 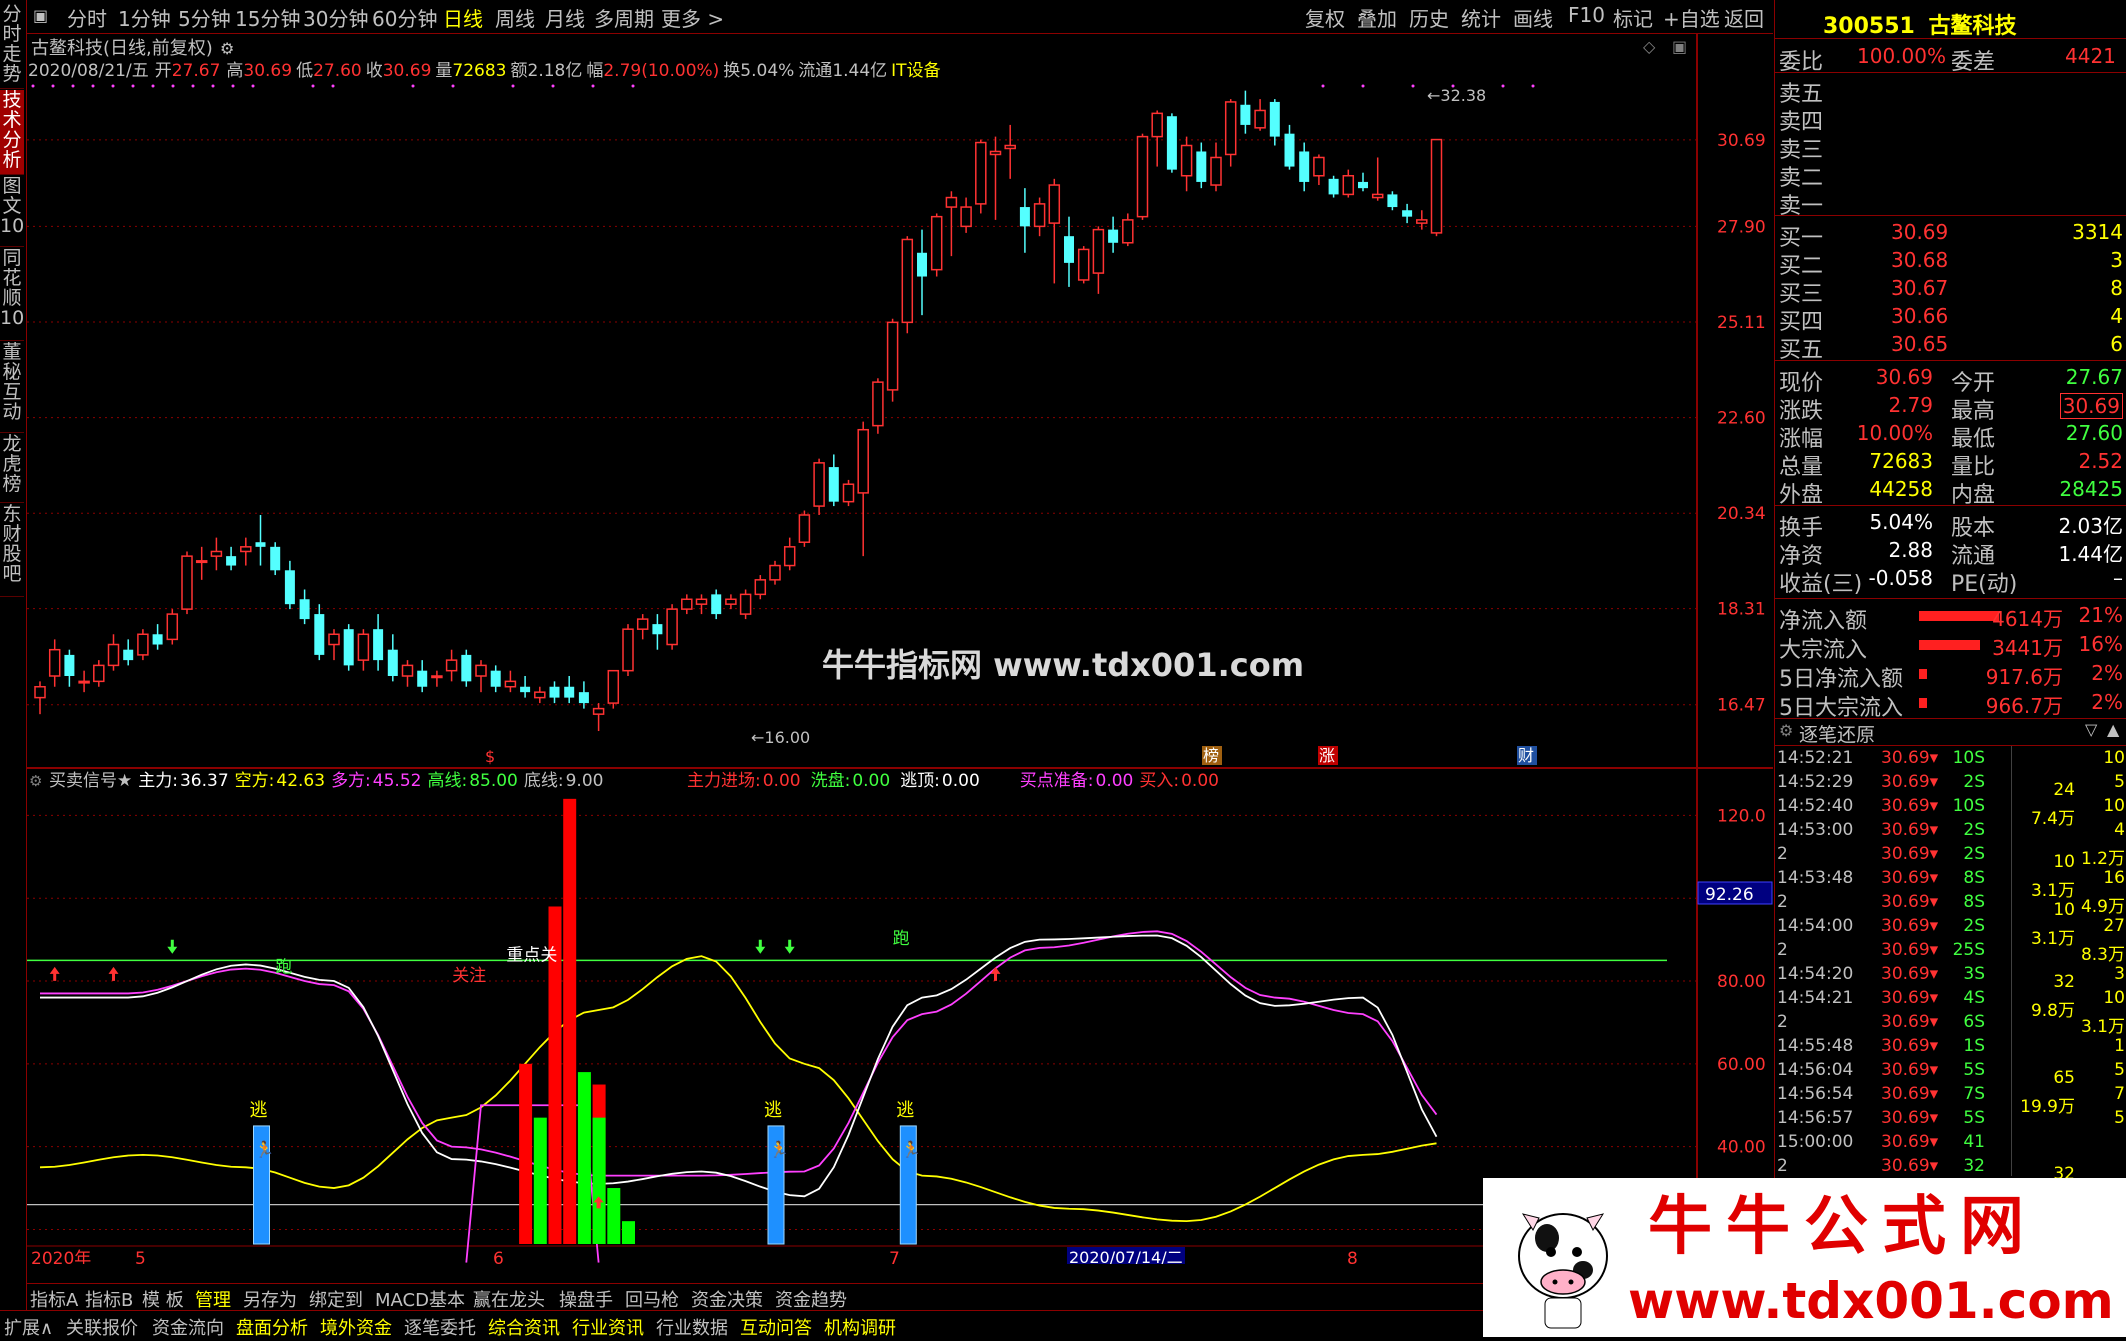 I want to click on history-button: 历史, so click(x=1429, y=17).